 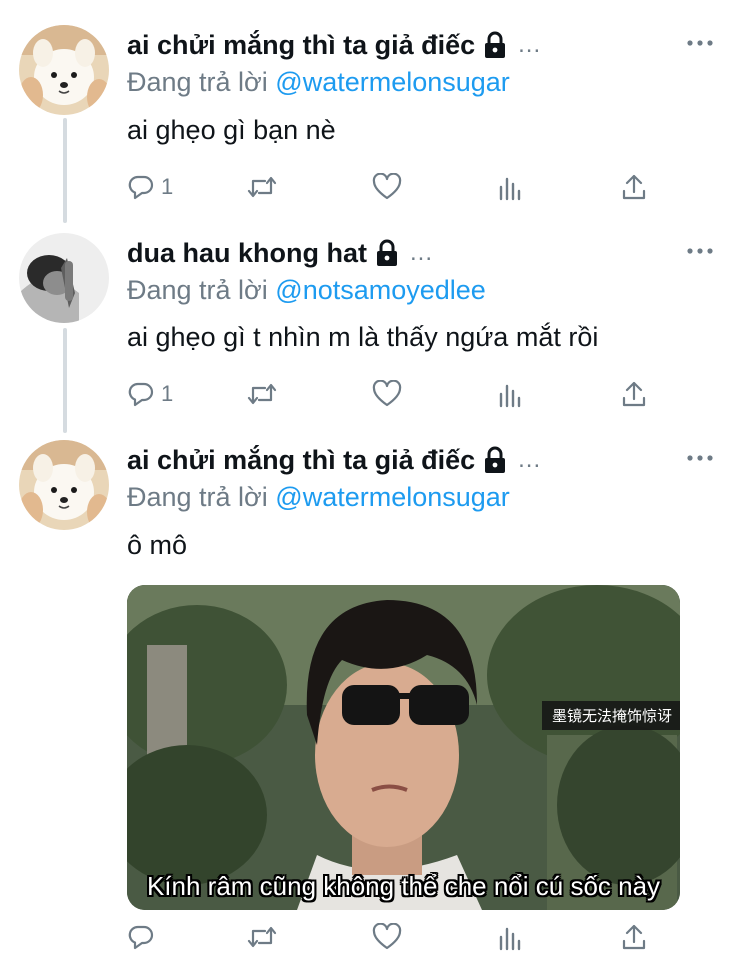 What do you see at coordinates (610, 715) in the screenshot?
I see `media-watermark-tag: 墨镜无法掩饰惊讶` at bounding box center [610, 715].